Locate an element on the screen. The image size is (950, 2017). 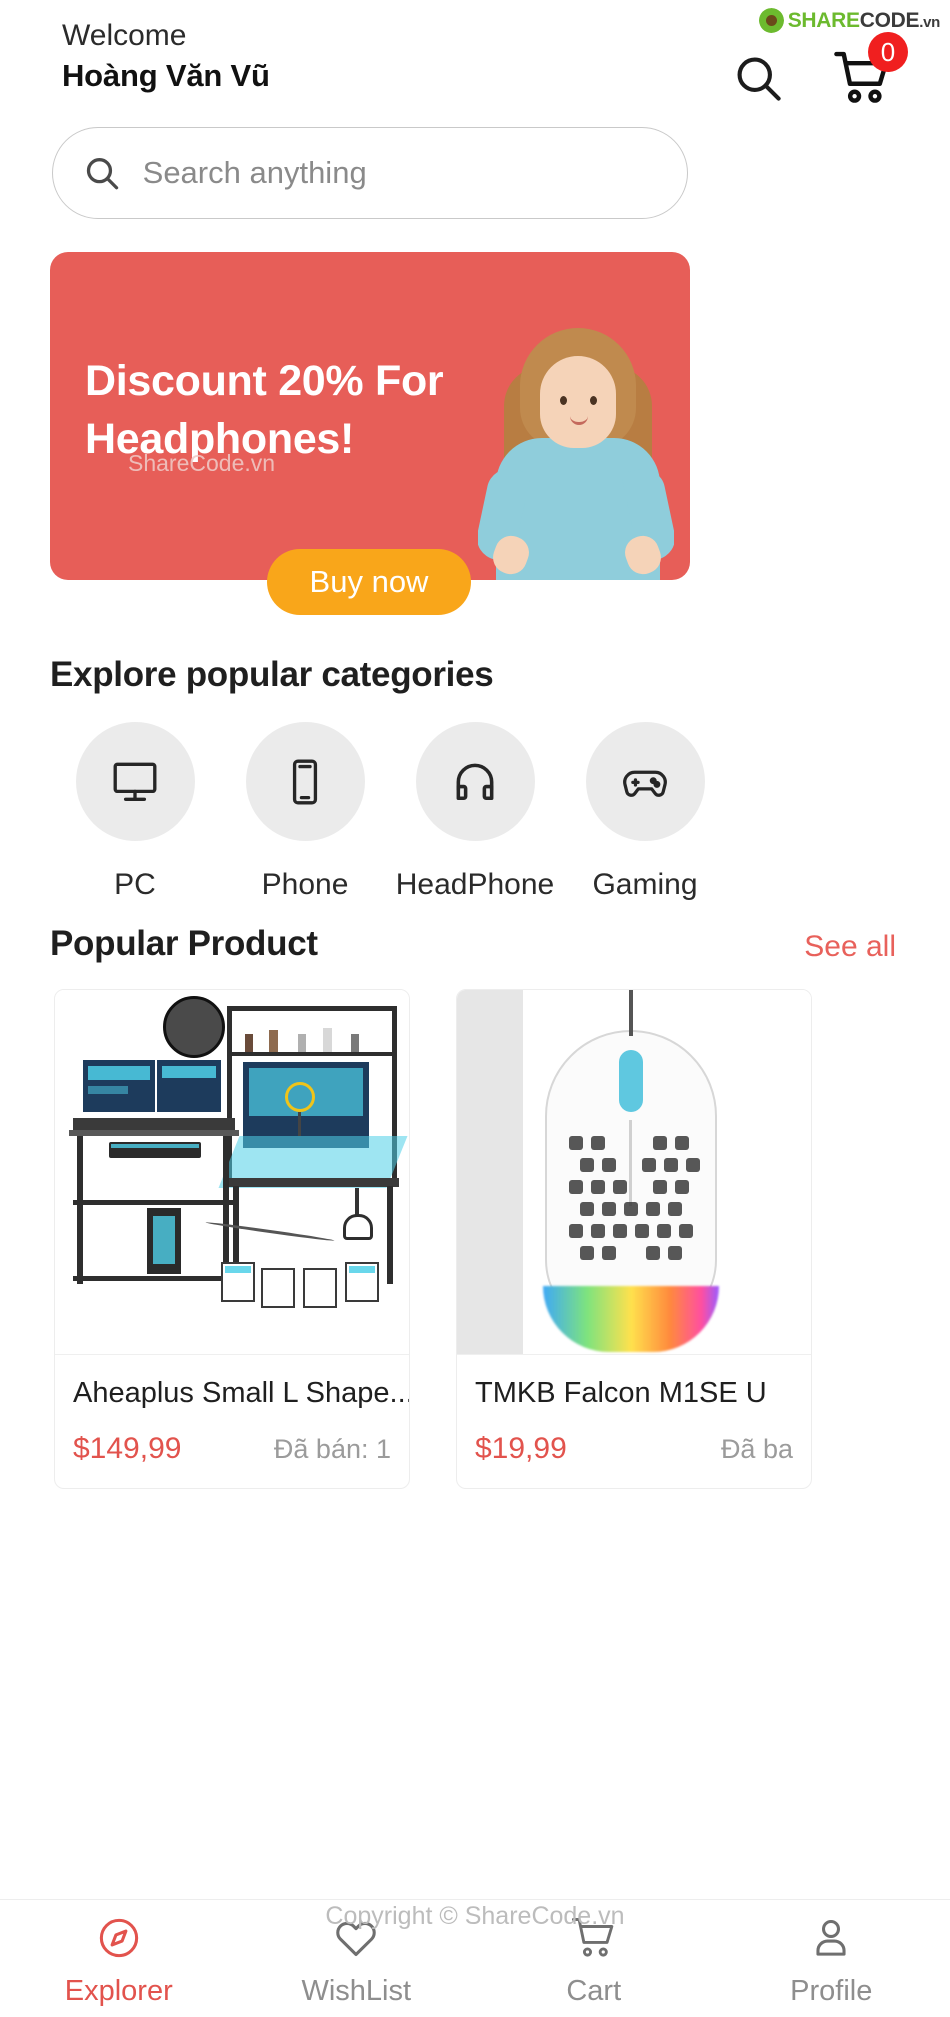
category-item-phone: Phone is located at coordinates (305, 812).